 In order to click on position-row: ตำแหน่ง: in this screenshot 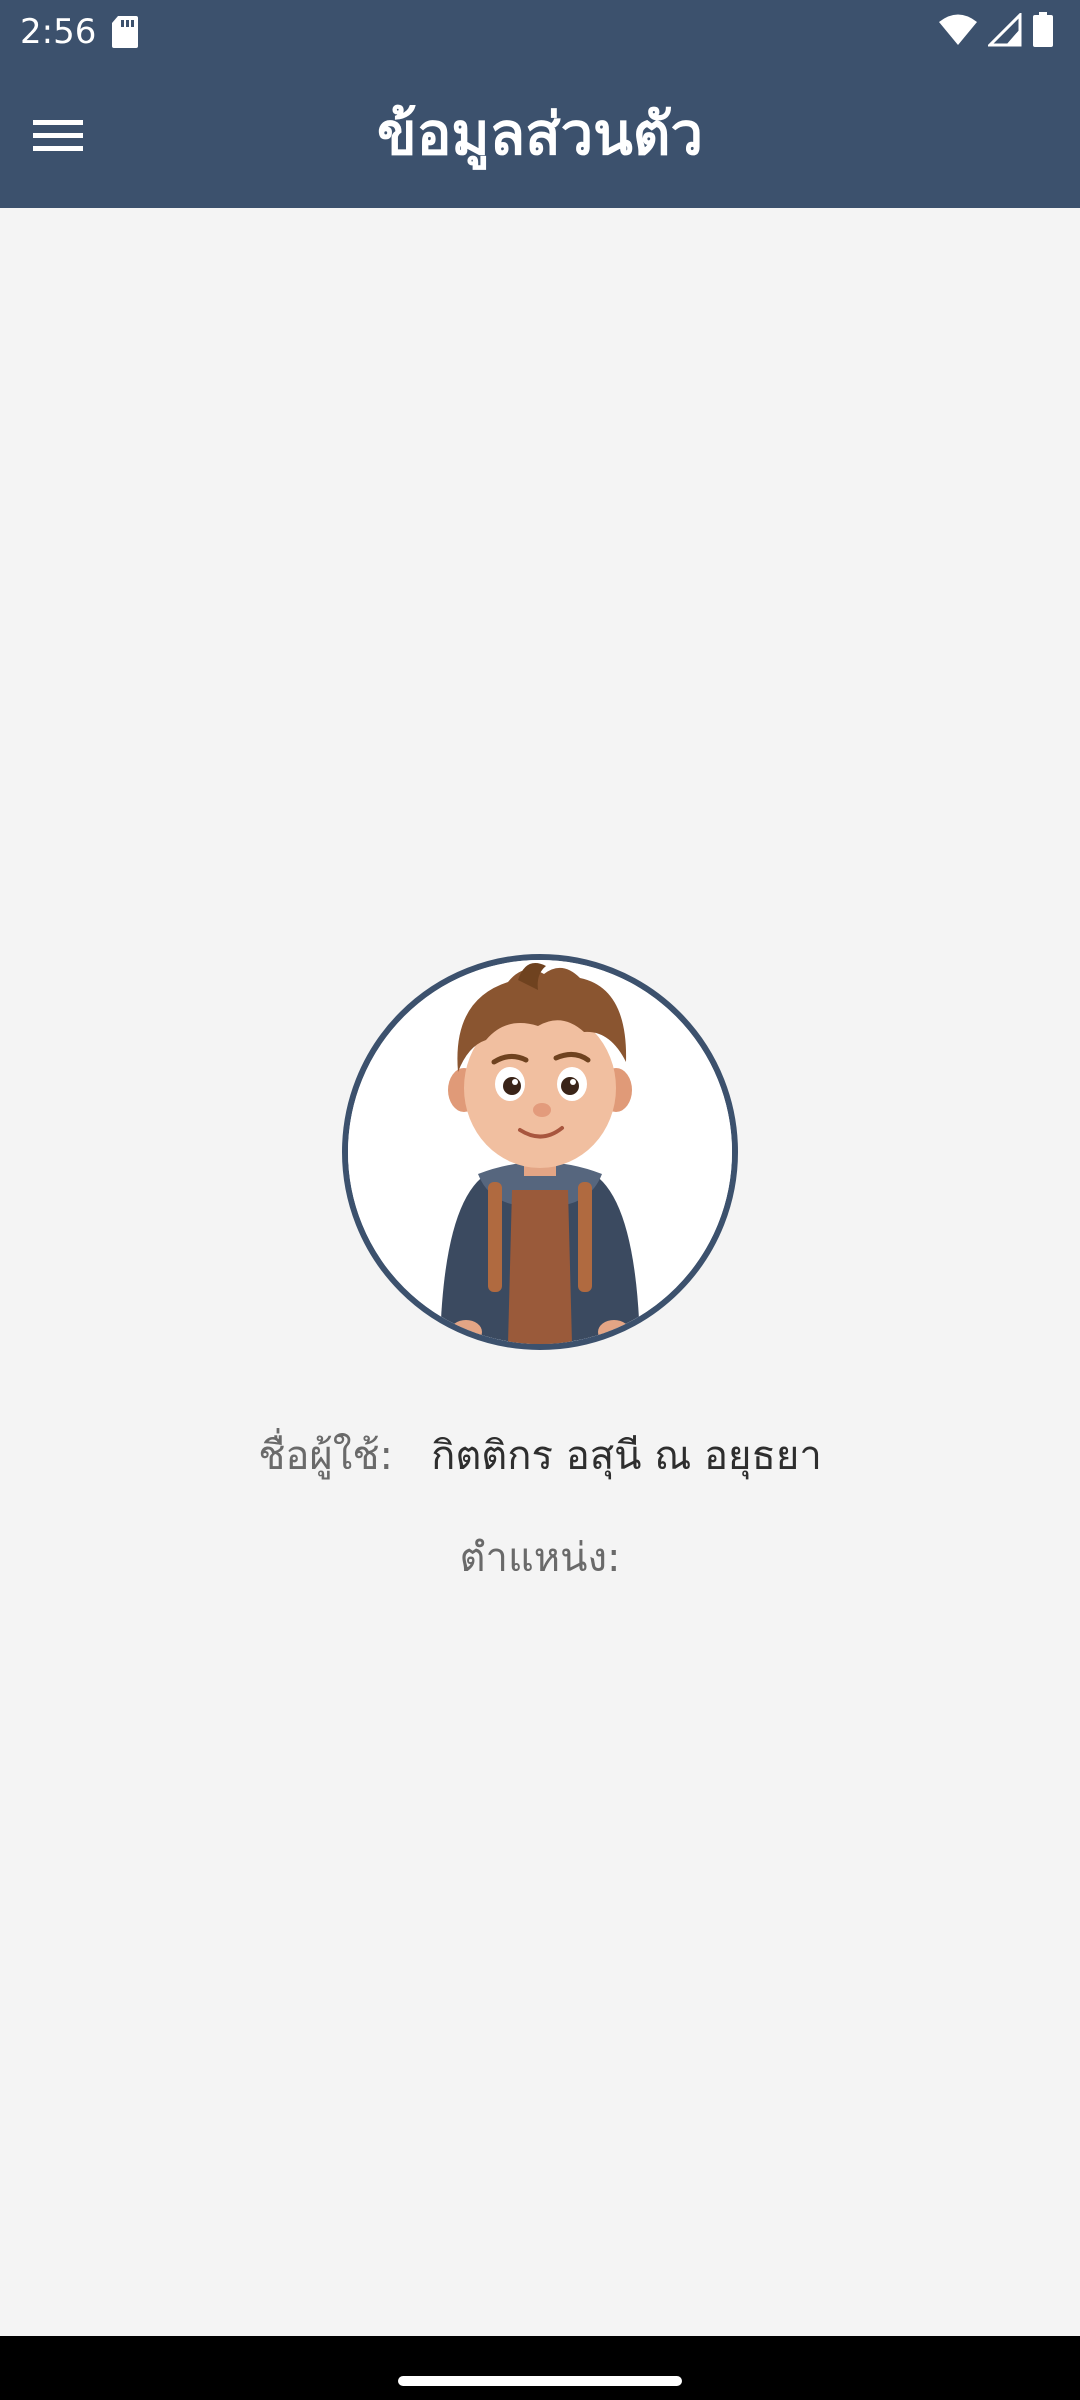, I will do `click(540, 1558)`.